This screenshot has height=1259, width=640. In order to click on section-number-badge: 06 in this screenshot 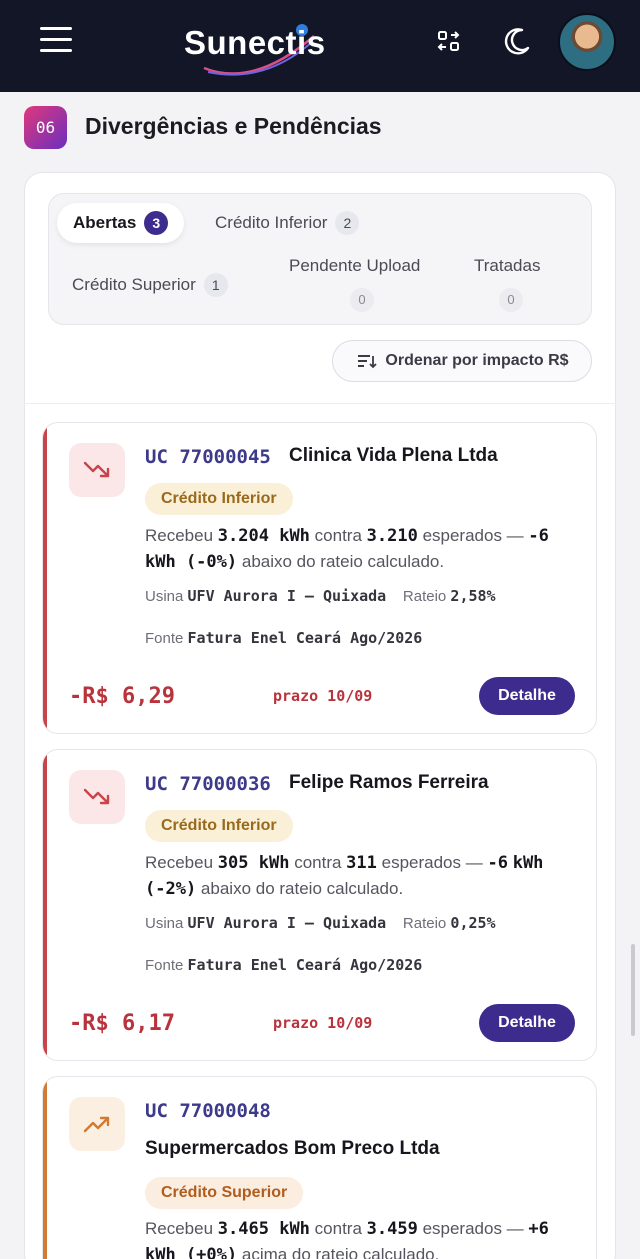, I will do `click(45, 127)`.